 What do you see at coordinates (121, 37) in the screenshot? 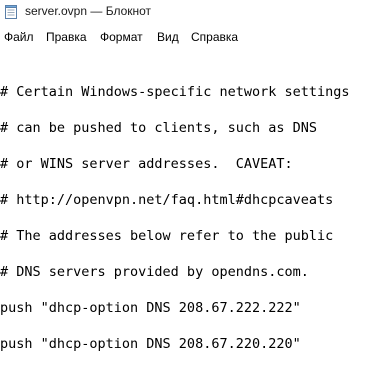
I see `menu-format: Формат` at bounding box center [121, 37].